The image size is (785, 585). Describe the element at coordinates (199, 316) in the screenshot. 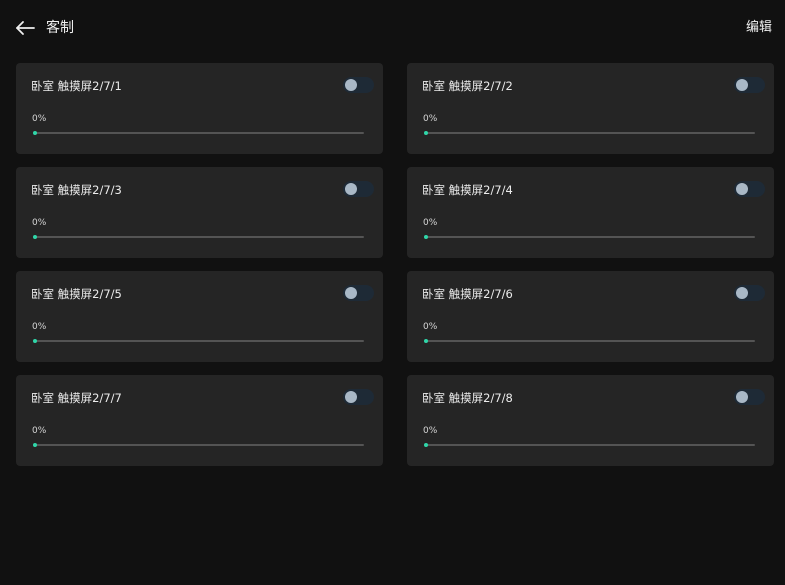

I see `device-card: 卧室 触摸屏2/7/5 0%` at that location.